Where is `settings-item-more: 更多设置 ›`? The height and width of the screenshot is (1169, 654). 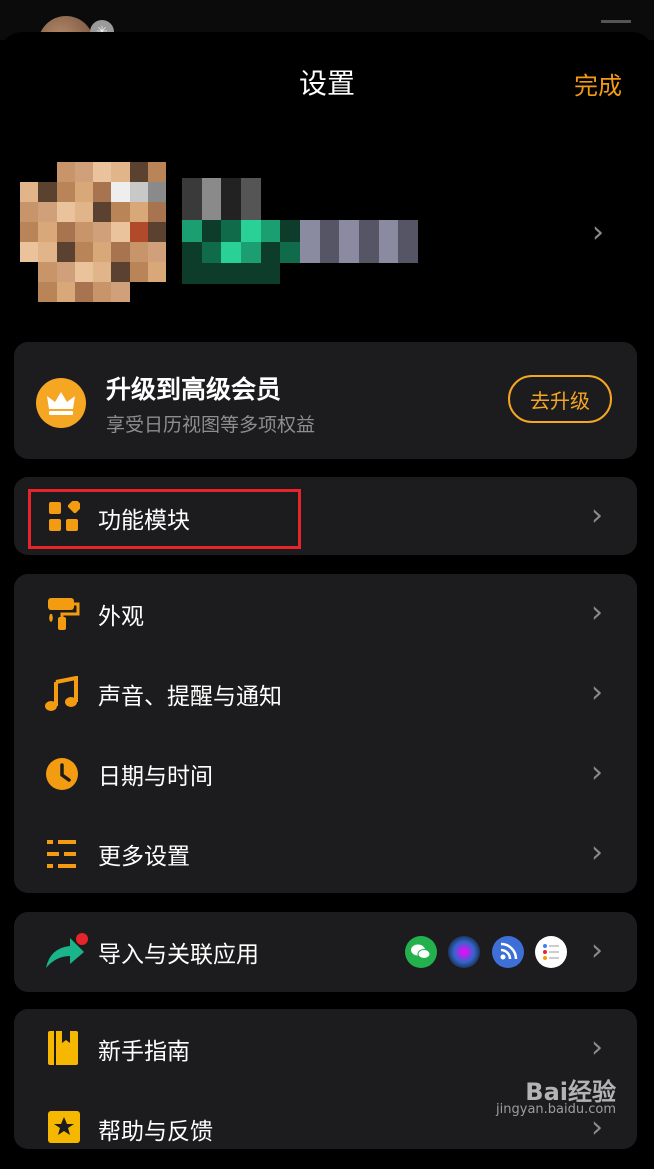
settings-item-more: 更多设置 › is located at coordinates (325, 854).